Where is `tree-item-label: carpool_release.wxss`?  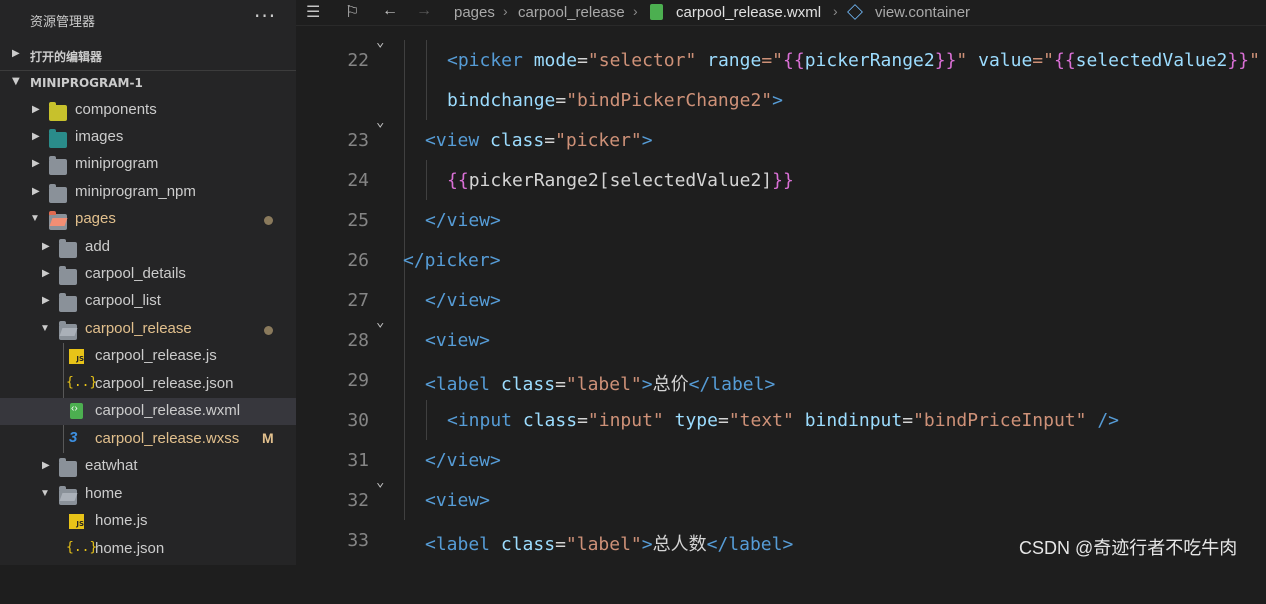
tree-item-label: carpool_release.wxss is located at coordinates (167, 438).